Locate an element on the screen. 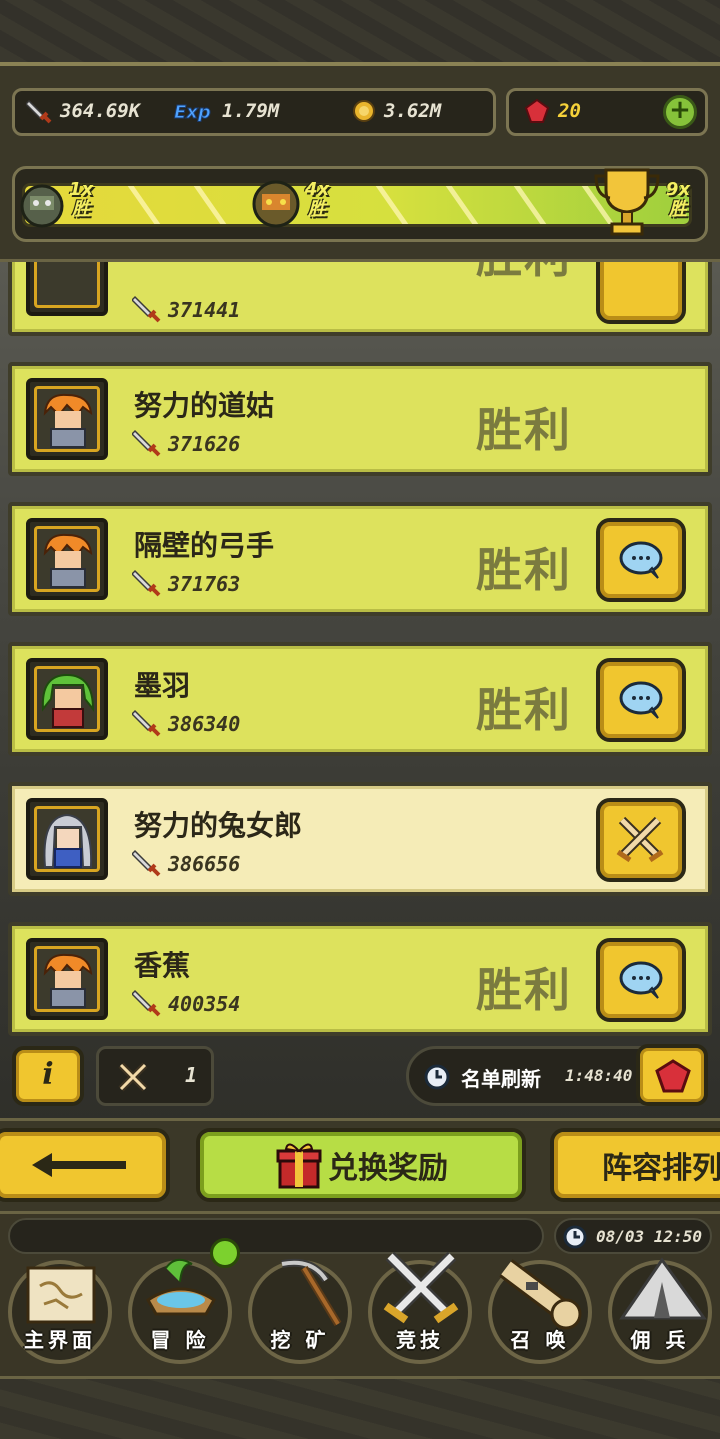 This screenshot has height=1439, width=720. exchange-label: 兑换奖励 is located at coordinates (388, 1168).